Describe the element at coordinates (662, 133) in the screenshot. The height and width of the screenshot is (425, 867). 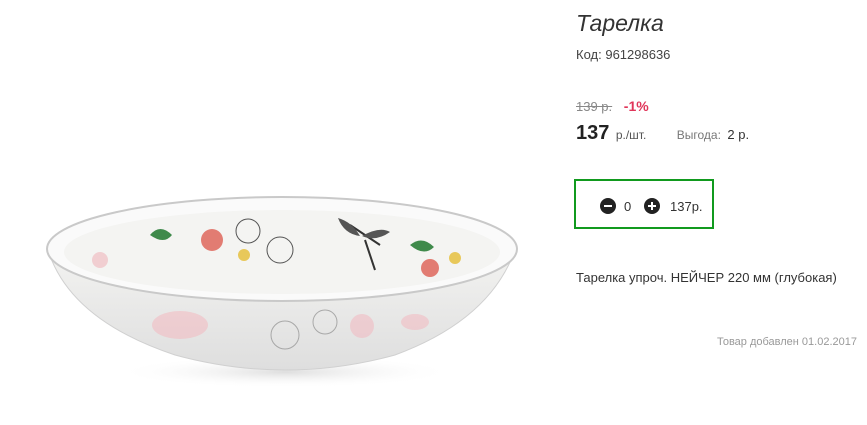
I see `price-row: 137 р./шт. Выгода: 2 р.` at that location.